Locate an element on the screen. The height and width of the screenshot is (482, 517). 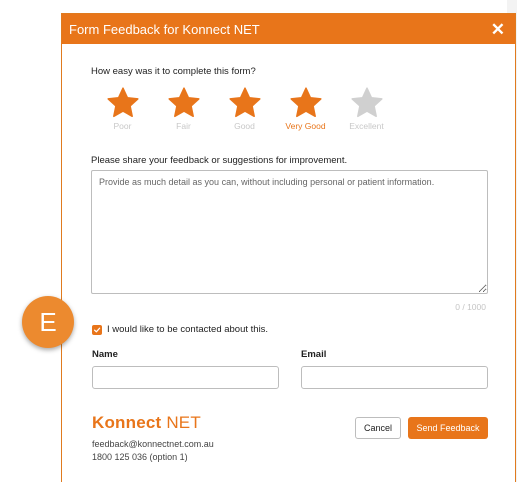
star-2: Fair is located at coordinates (183, 108).